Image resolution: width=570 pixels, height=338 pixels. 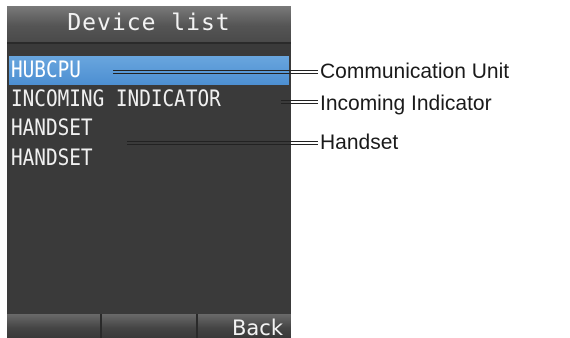 What do you see at coordinates (215, 72) in the screenshot?
I see `leader-line-communication-unit` at bounding box center [215, 72].